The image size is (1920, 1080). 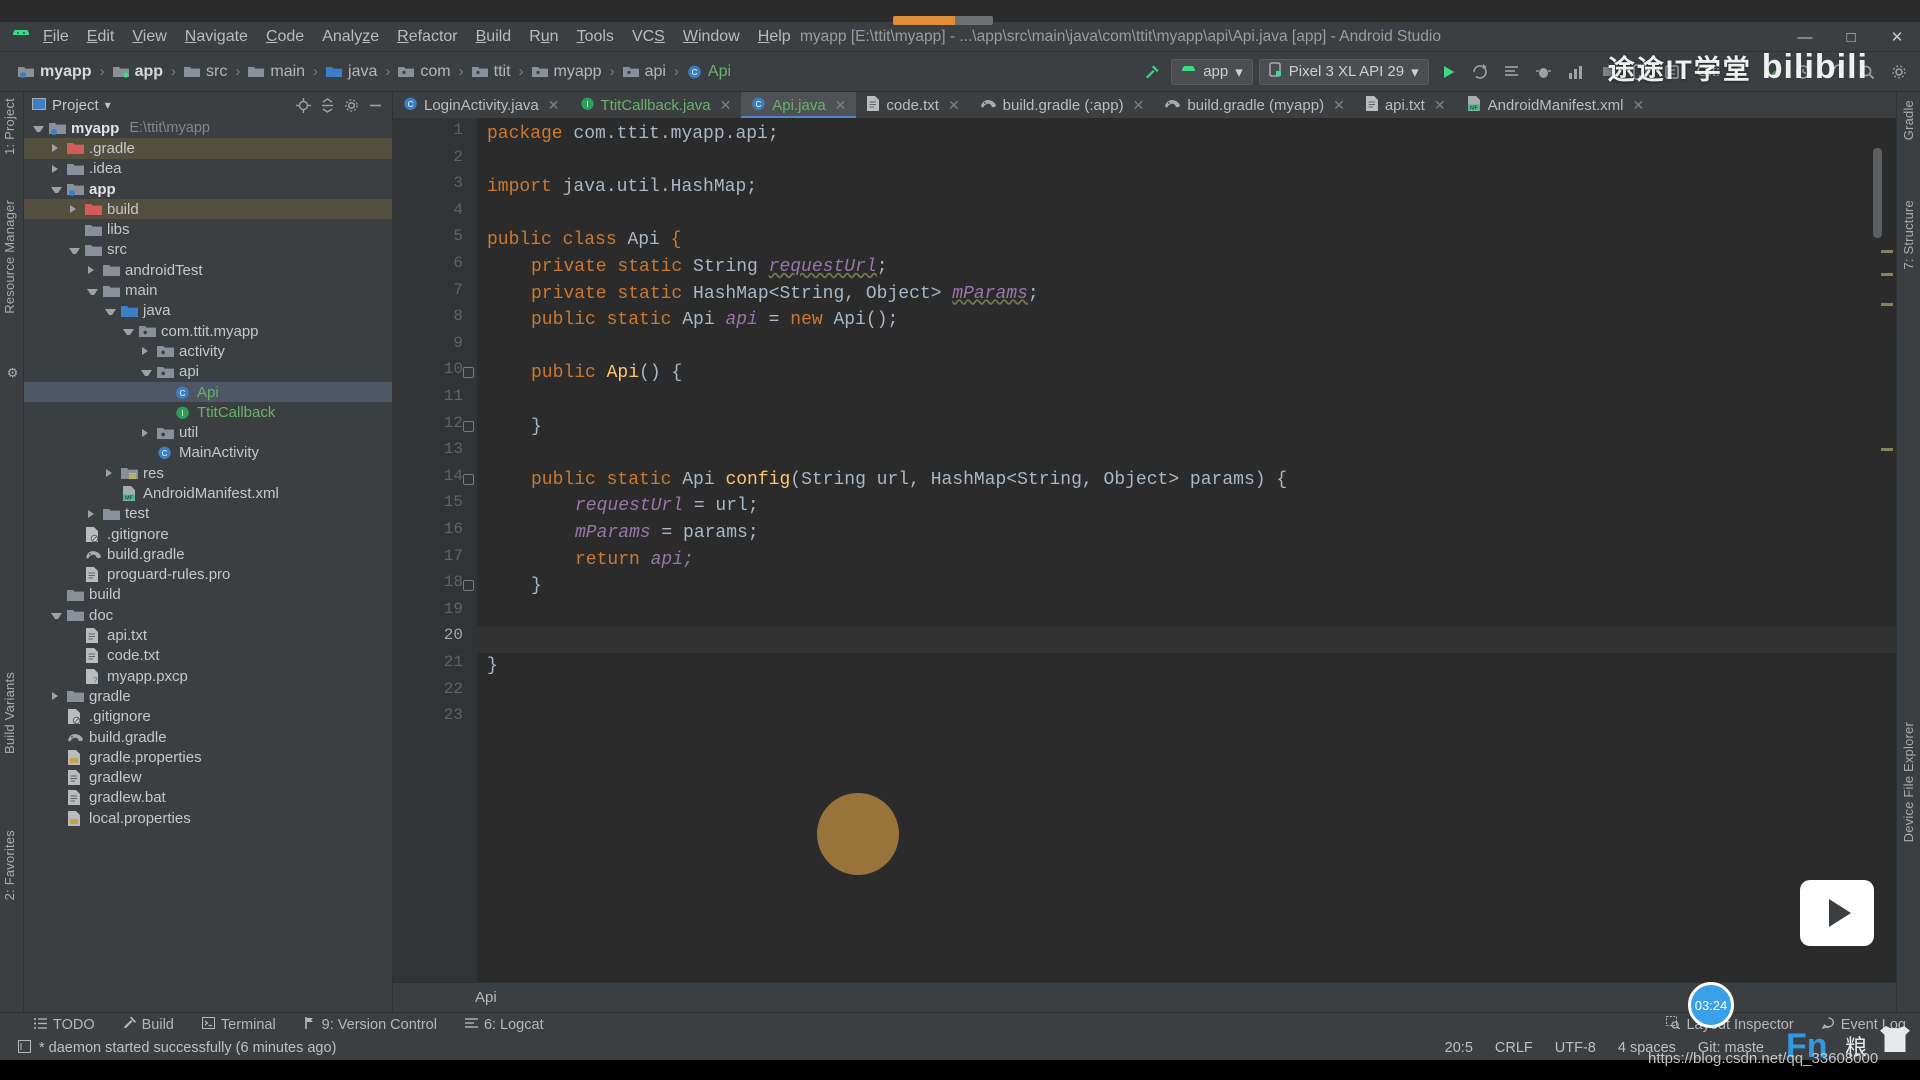 I want to click on breadcrumb-item-ttit: ttit, so click(x=491, y=72).